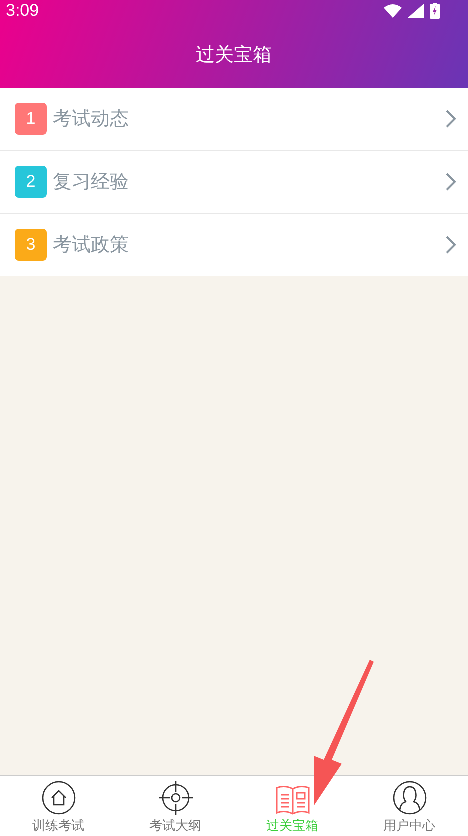 This screenshot has height=836, width=468. I want to click on target-icon, so click(175, 798).